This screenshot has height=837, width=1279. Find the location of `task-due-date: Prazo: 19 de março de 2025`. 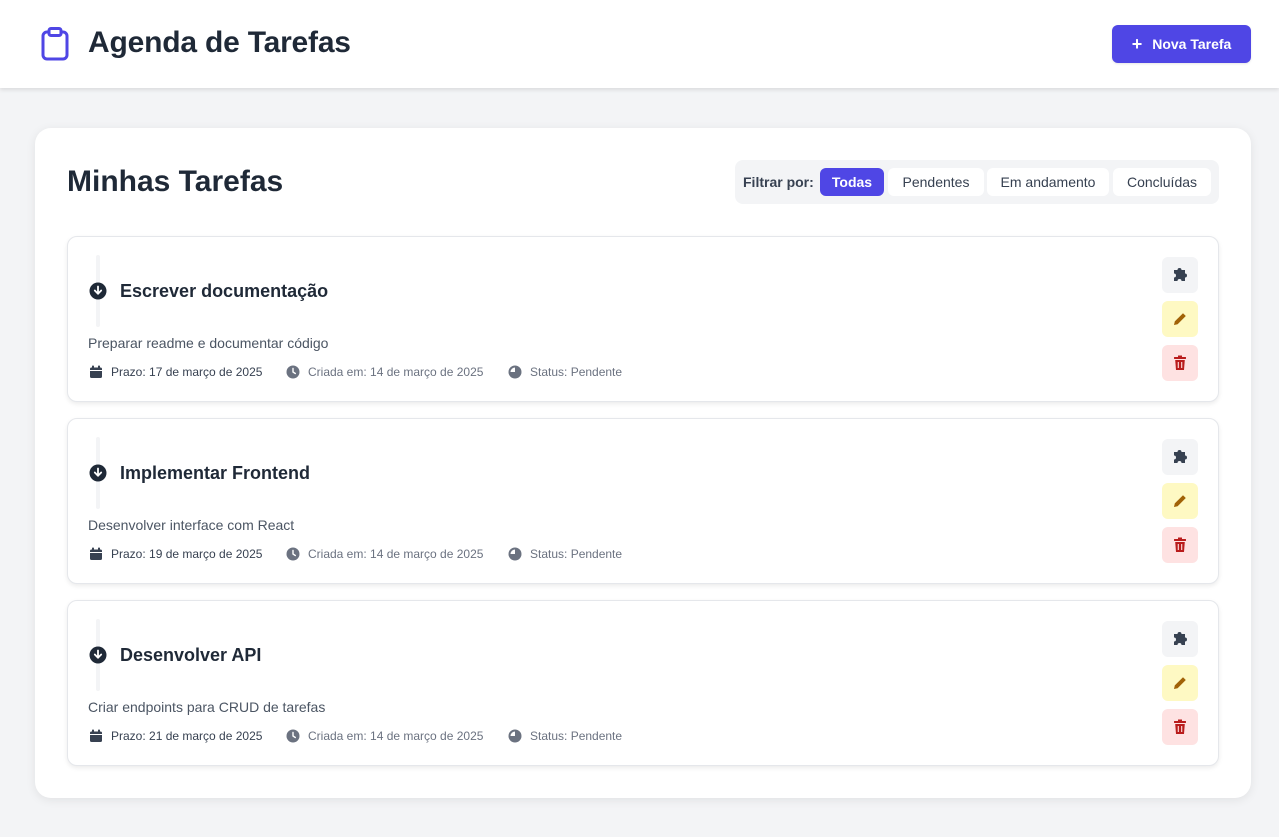

task-due-date: Prazo: 19 de março de 2025 is located at coordinates (175, 554).